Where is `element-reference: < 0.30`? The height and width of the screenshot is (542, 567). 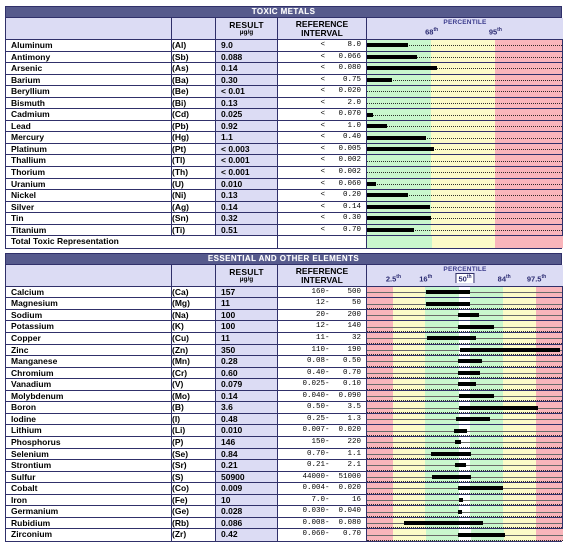
element-reference: < 0.30 is located at coordinates (322, 219).